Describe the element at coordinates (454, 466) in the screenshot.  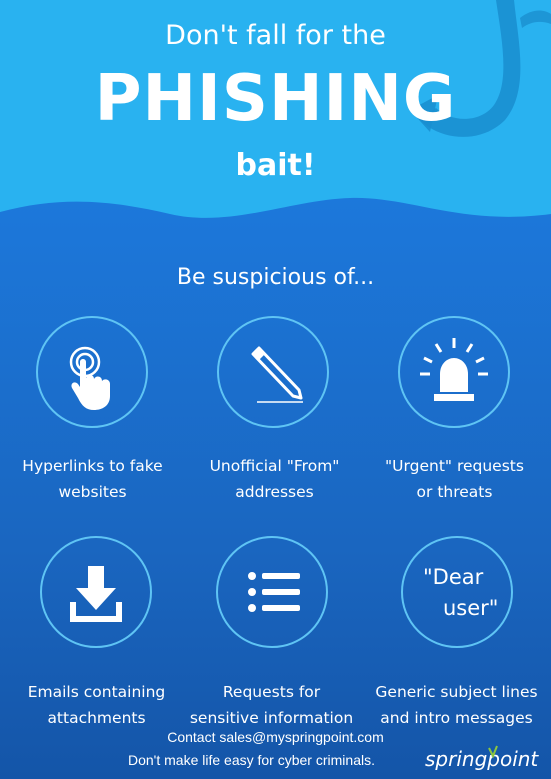
I see `label-line-1: "Urgent" requests` at that location.